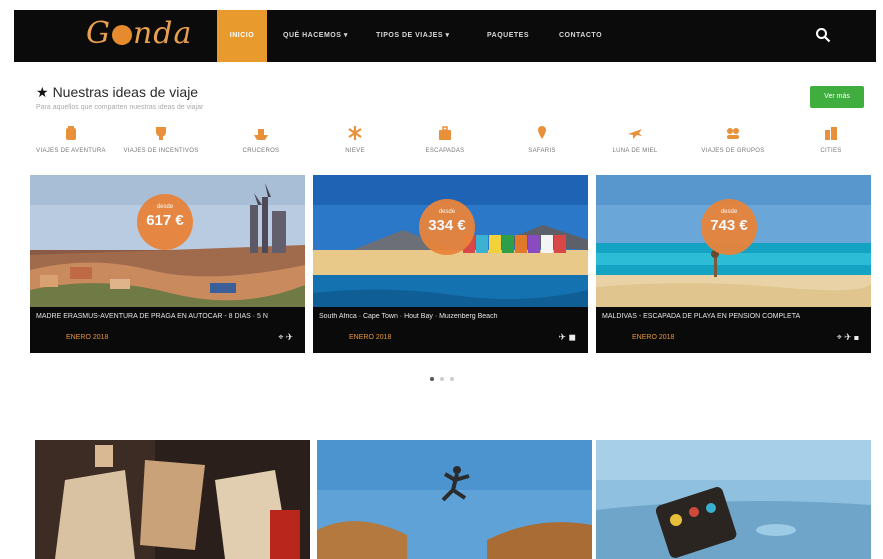 The width and height of the screenshot is (883, 559). I want to click on city-icon, so click(831, 133).